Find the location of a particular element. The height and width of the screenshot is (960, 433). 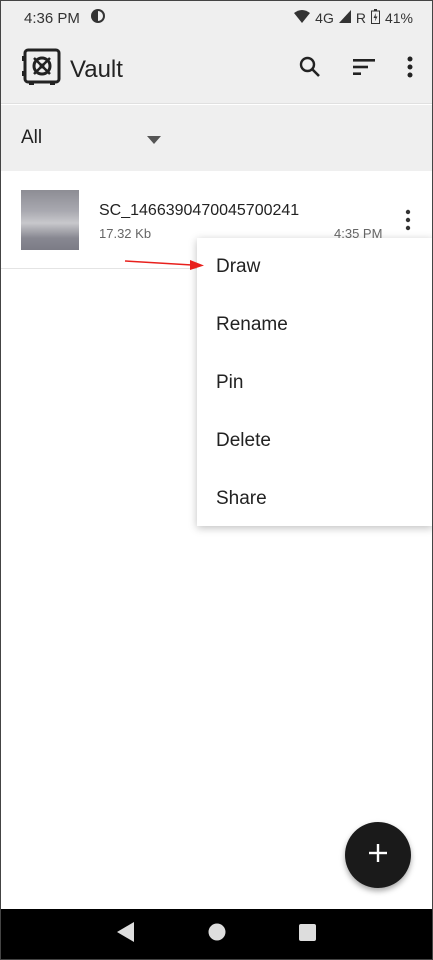

status-time: 4:36 PM is located at coordinates (52, 18).